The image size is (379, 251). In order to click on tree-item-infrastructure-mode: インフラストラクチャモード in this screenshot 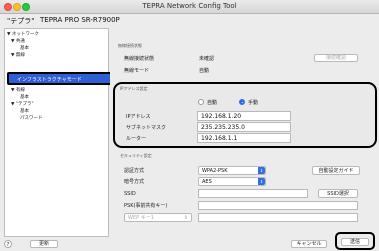, I will do `click(61, 78)`.